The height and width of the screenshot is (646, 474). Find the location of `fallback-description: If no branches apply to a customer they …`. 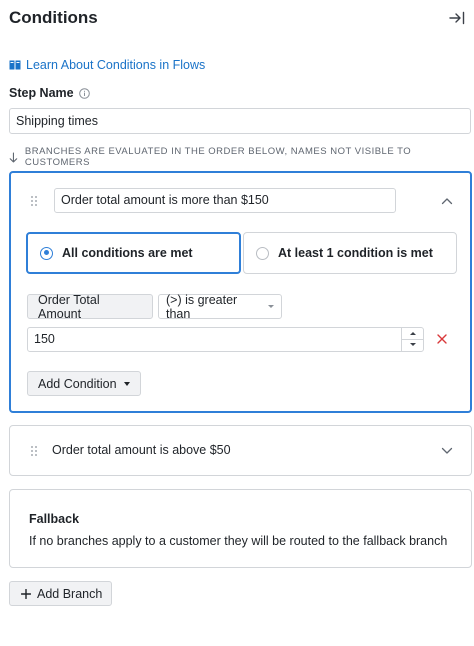

fallback-description: If no branches apply to a customer they … is located at coordinates (238, 541).